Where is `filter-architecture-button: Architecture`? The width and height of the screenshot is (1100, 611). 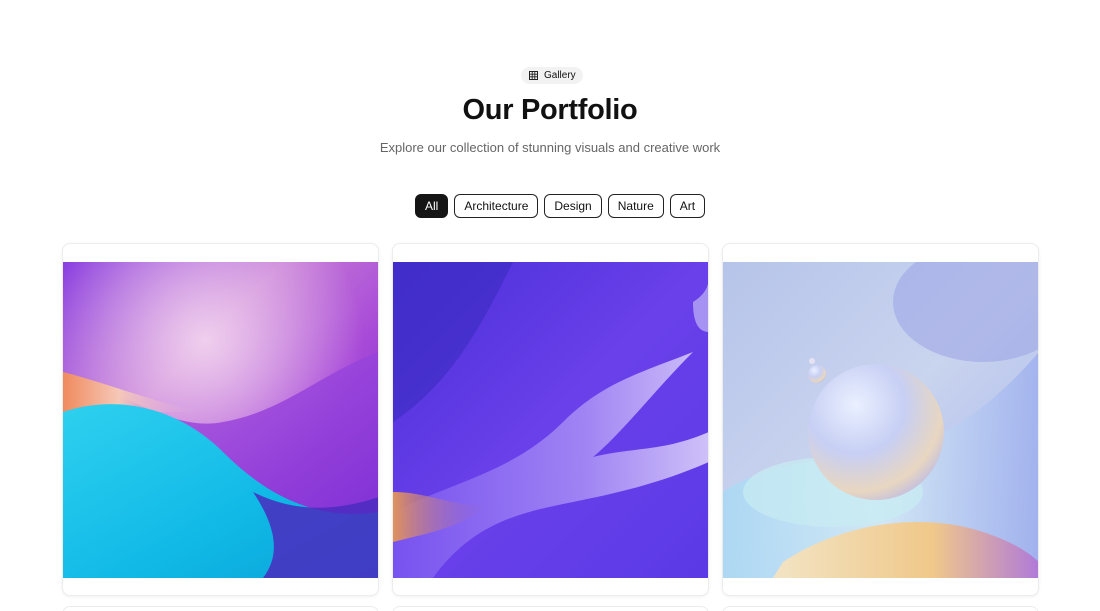 filter-architecture-button: Architecture is located at coordinates (496, 206).